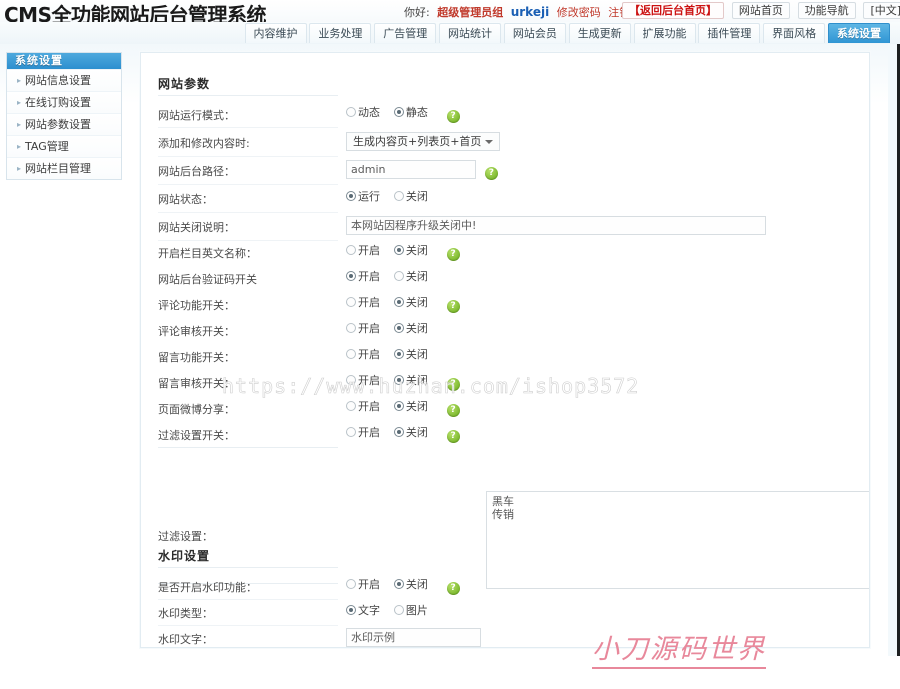  What do you see at coordinates (58, 80) in the screenshot?
I see `sidebar-item-label: 网站信息设置` at bounding box center [58, 80].